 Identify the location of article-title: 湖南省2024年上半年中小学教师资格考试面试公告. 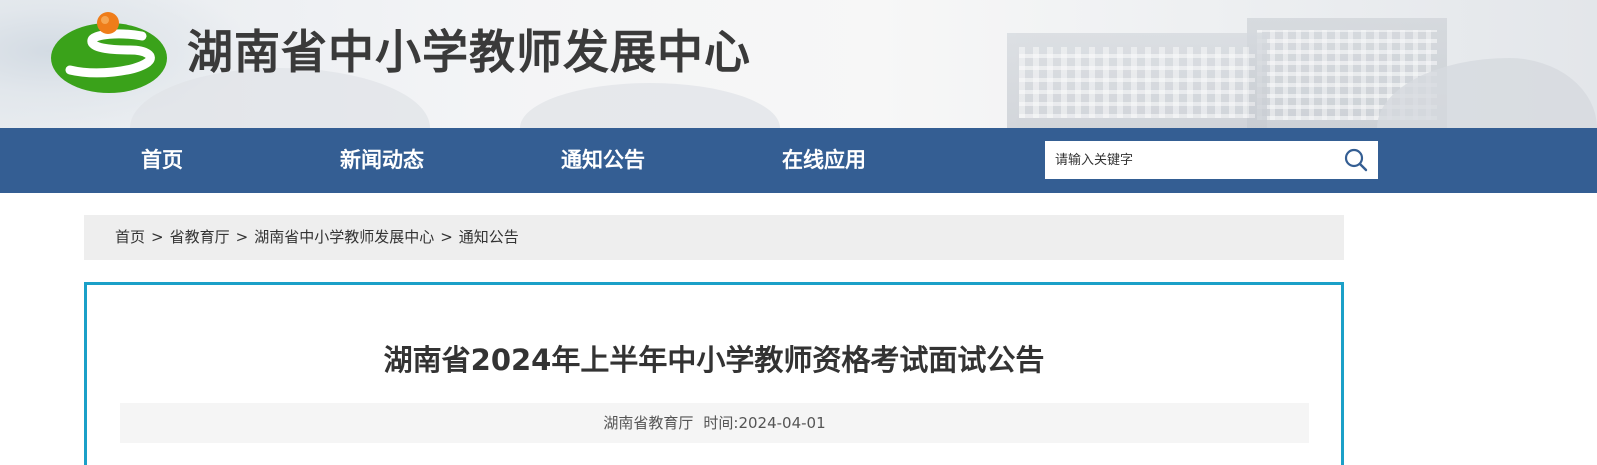
(714, 360).